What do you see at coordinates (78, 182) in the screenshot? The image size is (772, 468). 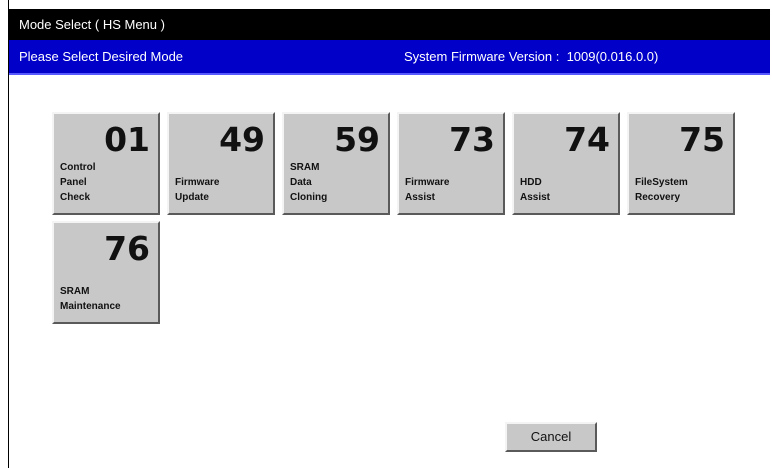 I see `mode-label: Control Panel Check` at bounding box center [78, 182].